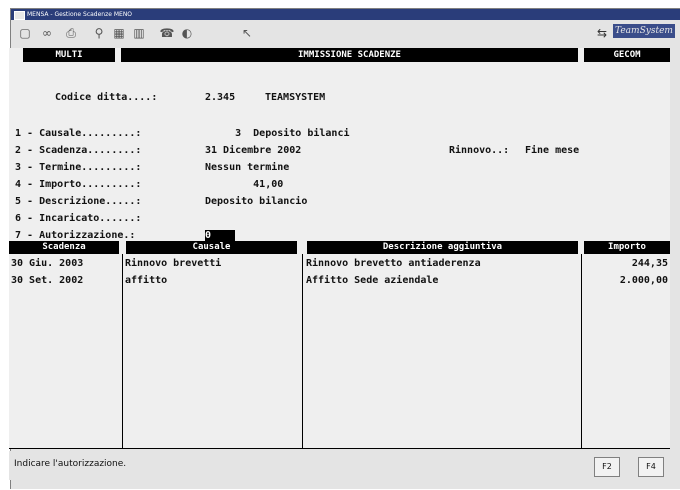 The height and width of the screenshot is (490, 680). Describe the element at coordinates (78, 133) in the screenshot. I see `field-label-causale: 1 - Causale.........:` at that location.